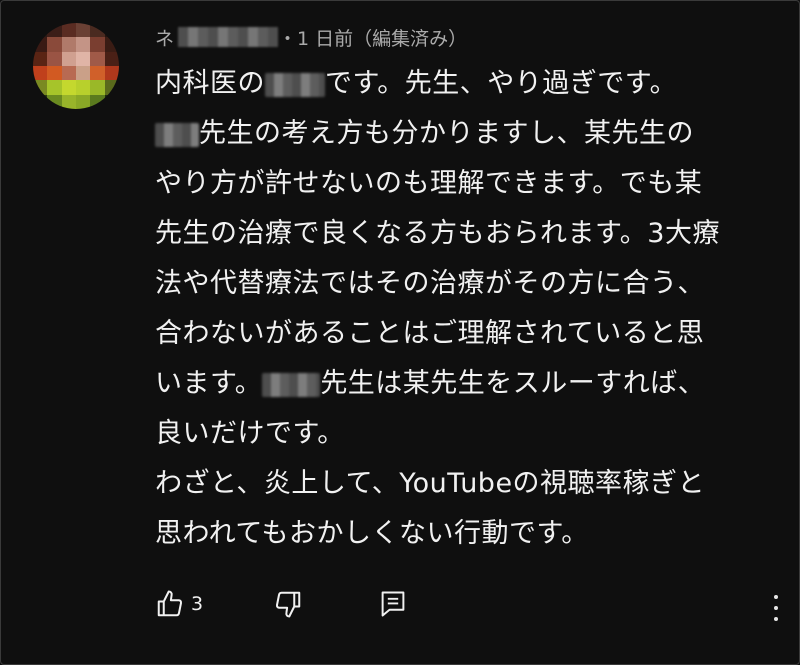 This screenshot has height=665, width=800. Describe the element at coordinates (76, 66) in the screenshot. I see `avatar` at that location.